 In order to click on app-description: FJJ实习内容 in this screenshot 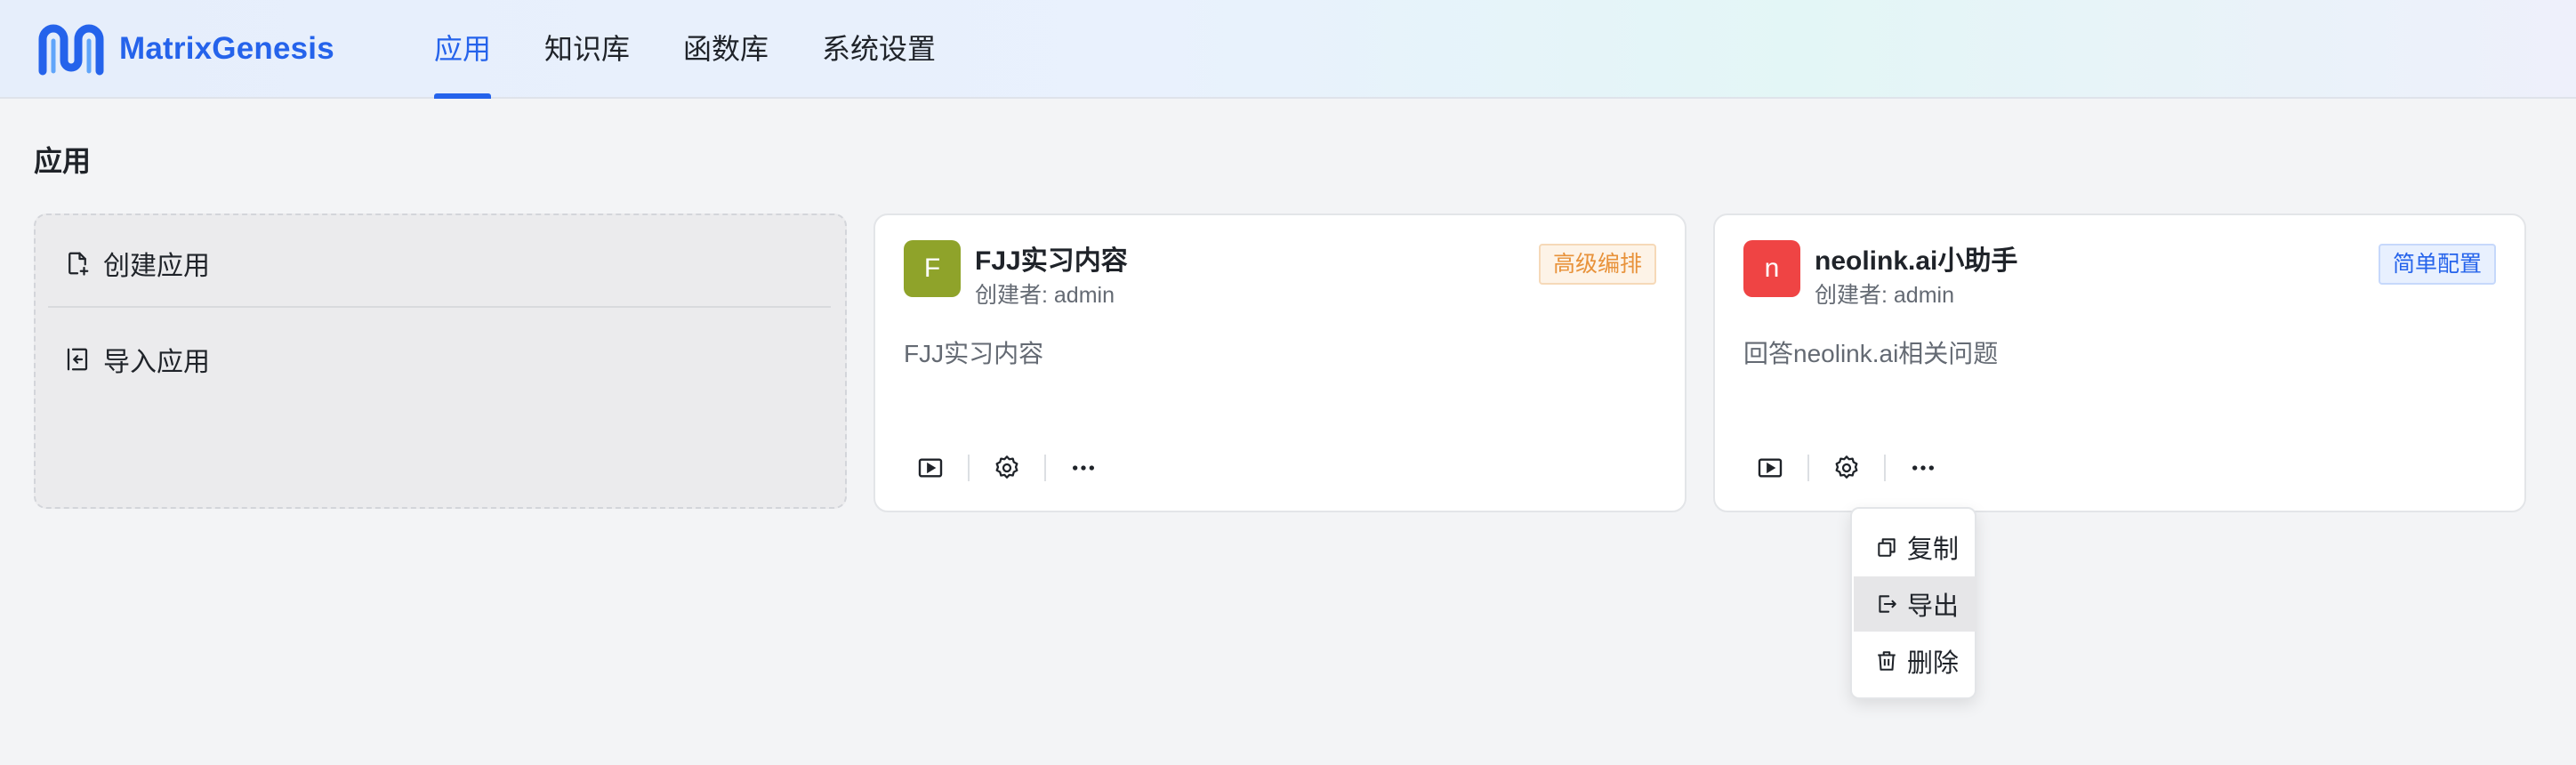, I will do `click(974, 353)`.